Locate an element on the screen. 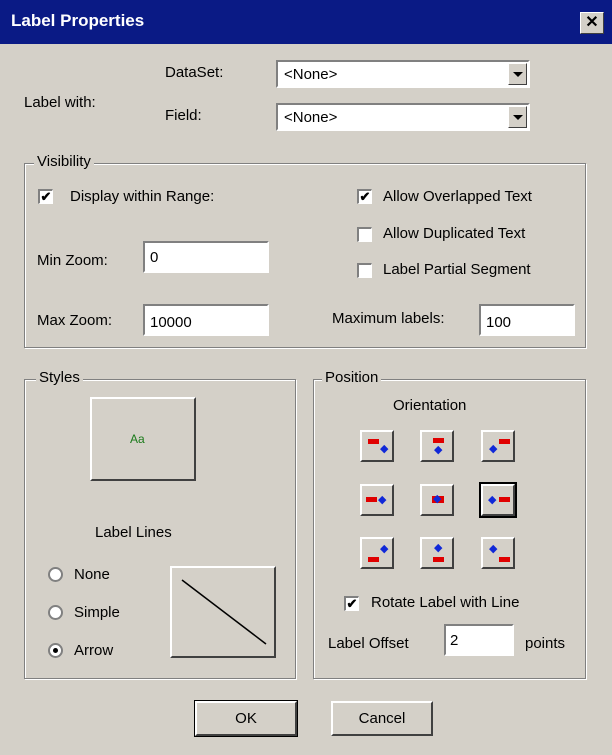  orientation-right-button: ◆ is located at coordinates (498, 500).